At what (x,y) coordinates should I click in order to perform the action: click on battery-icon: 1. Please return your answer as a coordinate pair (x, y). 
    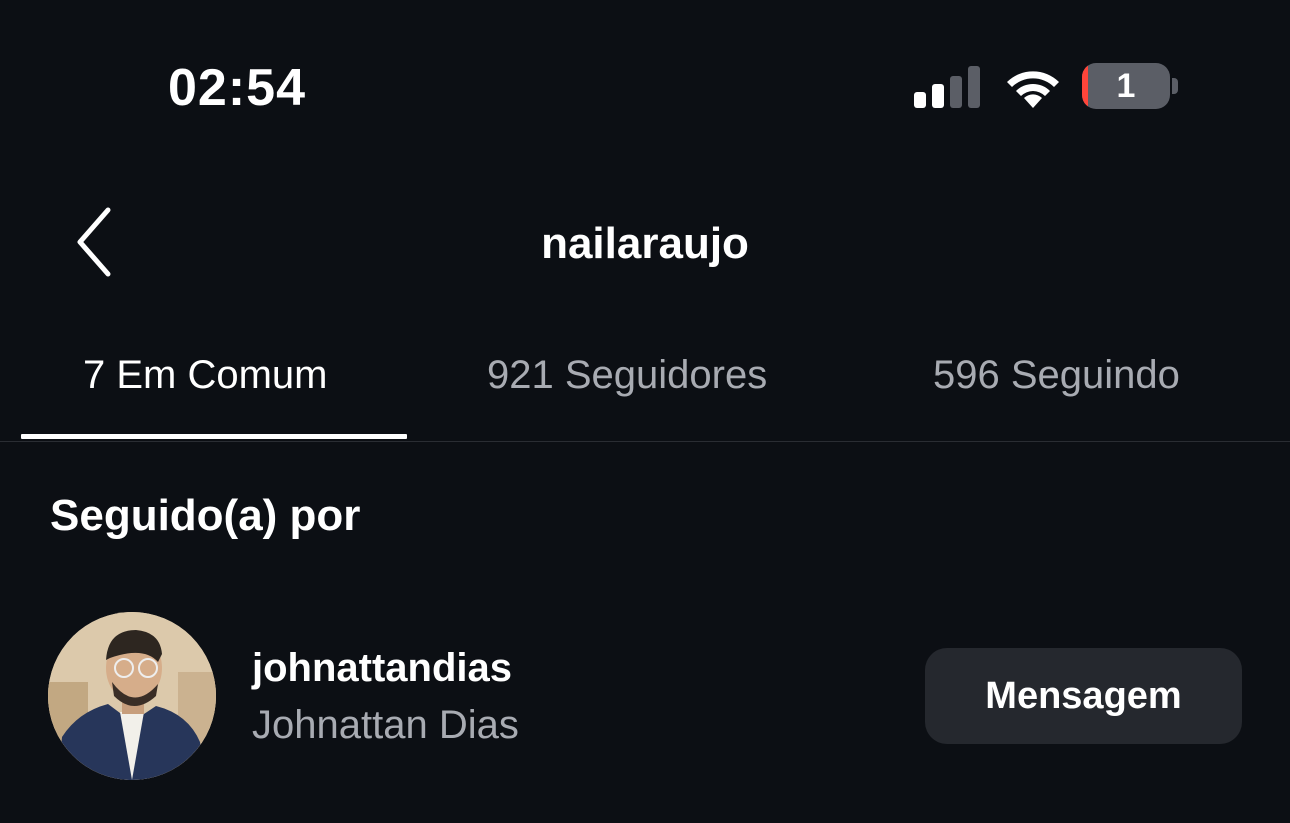
    Looking at the image, I should click on (1126, 86).